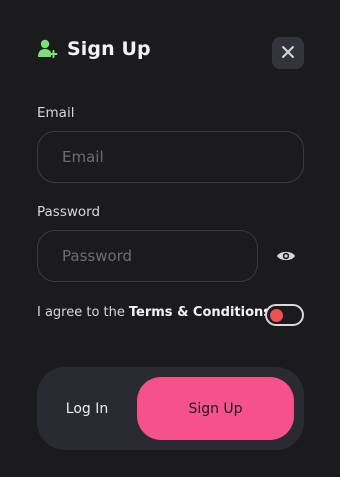 This screenshot has height=477, width=340. I want to click on email-label: Email, so click(56, 113).